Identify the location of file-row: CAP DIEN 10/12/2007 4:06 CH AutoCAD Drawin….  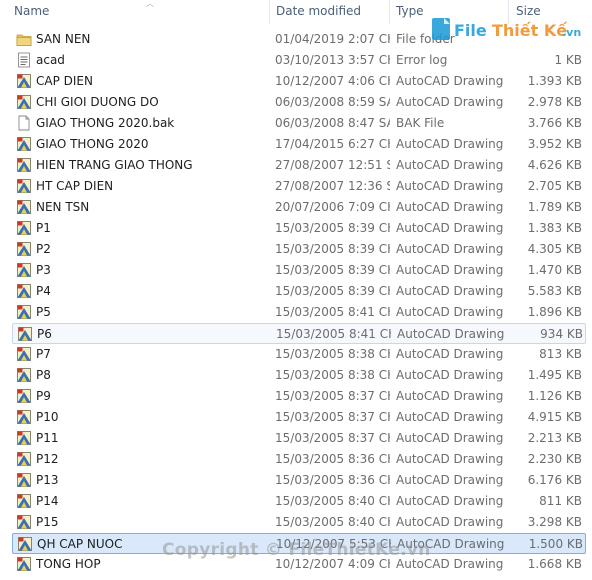
(299, 81).